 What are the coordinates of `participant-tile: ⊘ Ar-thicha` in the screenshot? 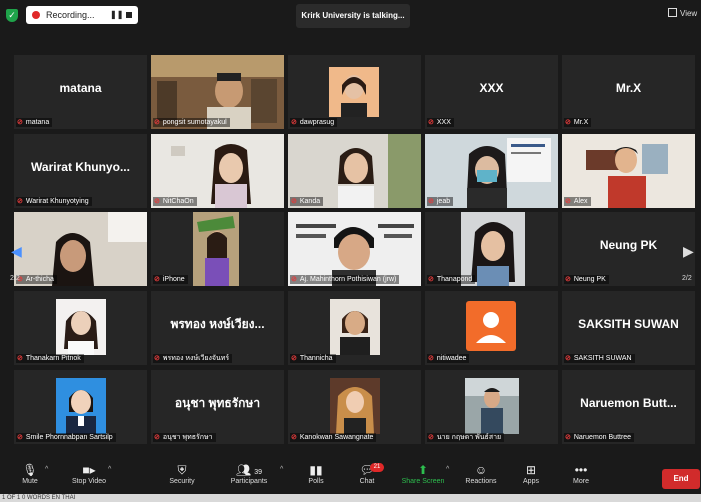 It's located at (80, 249).